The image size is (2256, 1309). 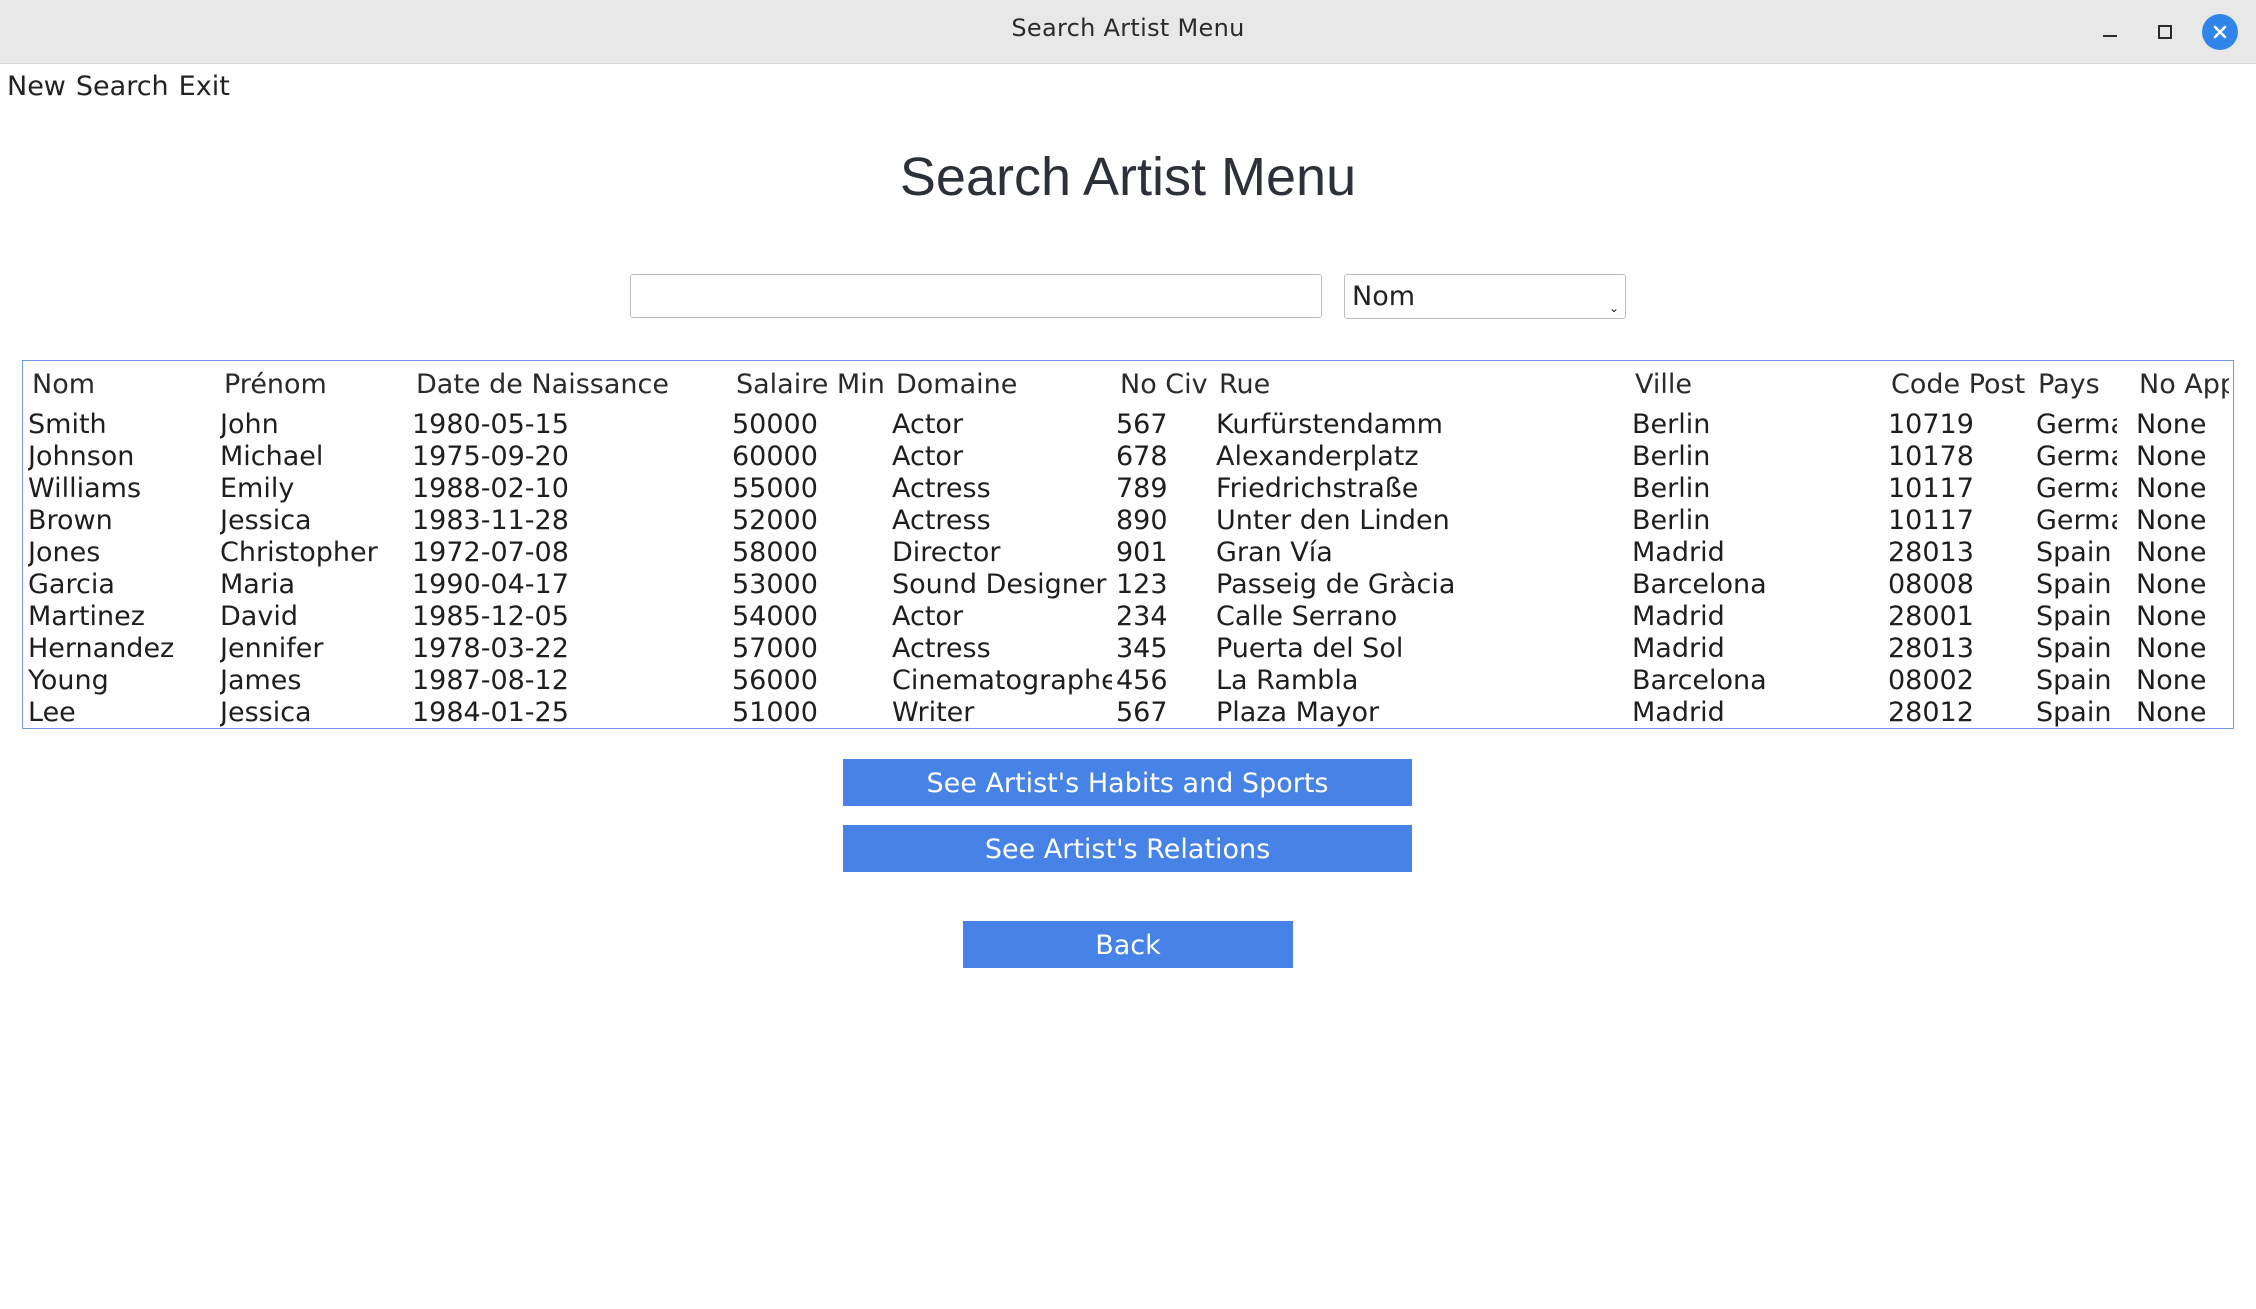 I want to click on cell-rue: Unter den Linden, so click(x=1333, y=520).